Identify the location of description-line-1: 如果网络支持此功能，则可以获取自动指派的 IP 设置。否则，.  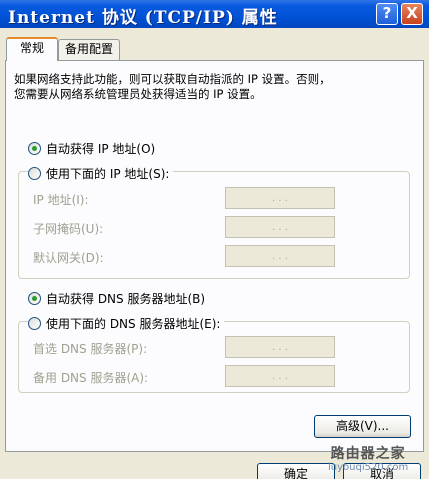
(172, 79).